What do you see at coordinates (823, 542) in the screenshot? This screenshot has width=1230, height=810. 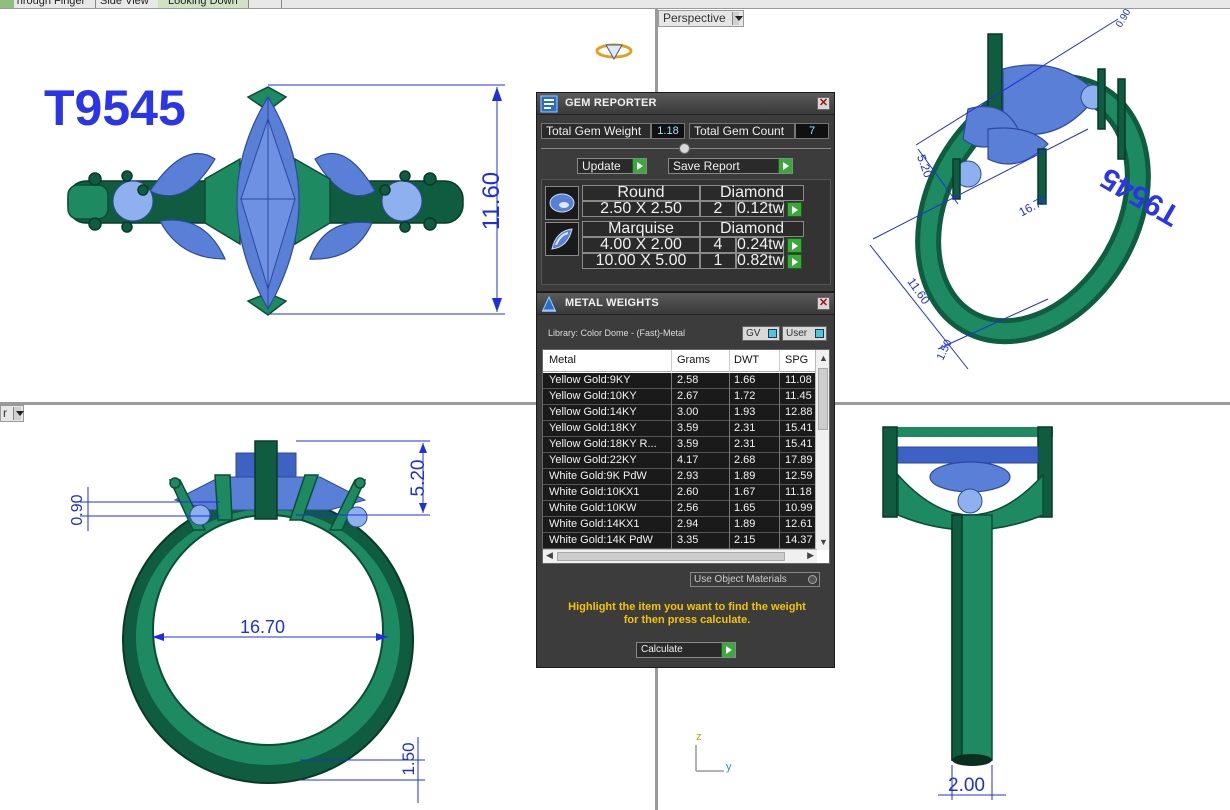 I see `scroll-down-icon: ▼` at bounding box center [823, 542].